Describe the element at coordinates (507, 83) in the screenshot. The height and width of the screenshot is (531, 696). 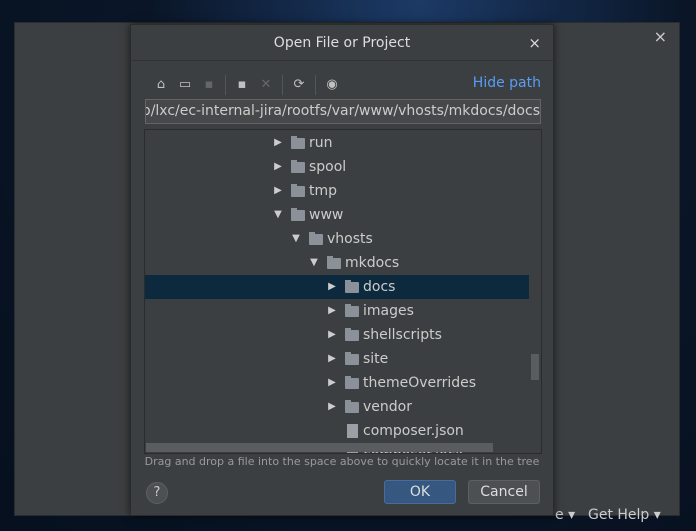
I see `hide-path-link: Hide path` at that location.